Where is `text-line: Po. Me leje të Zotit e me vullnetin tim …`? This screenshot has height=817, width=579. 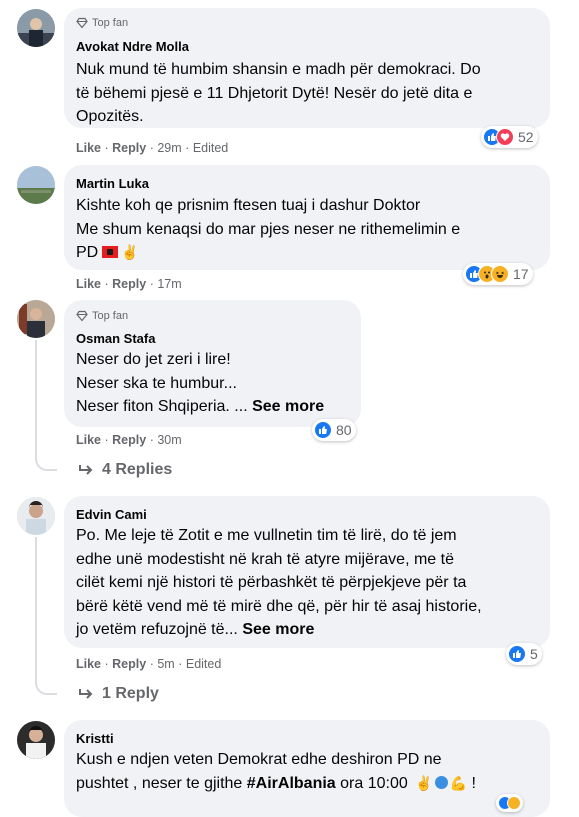
text-line: Po. Me leje të Zotit e me vullnetin tim … is located at coordinates (266, 535).